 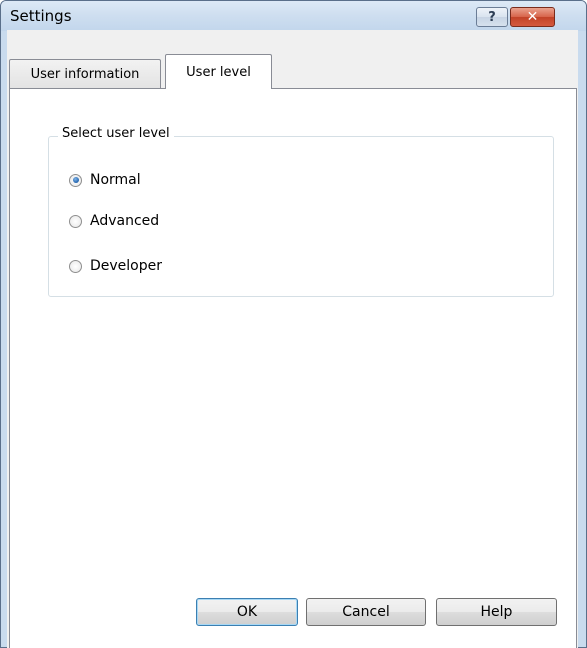 I want to click on groupbox-legend: Select user level, so click(x=116, y=133).